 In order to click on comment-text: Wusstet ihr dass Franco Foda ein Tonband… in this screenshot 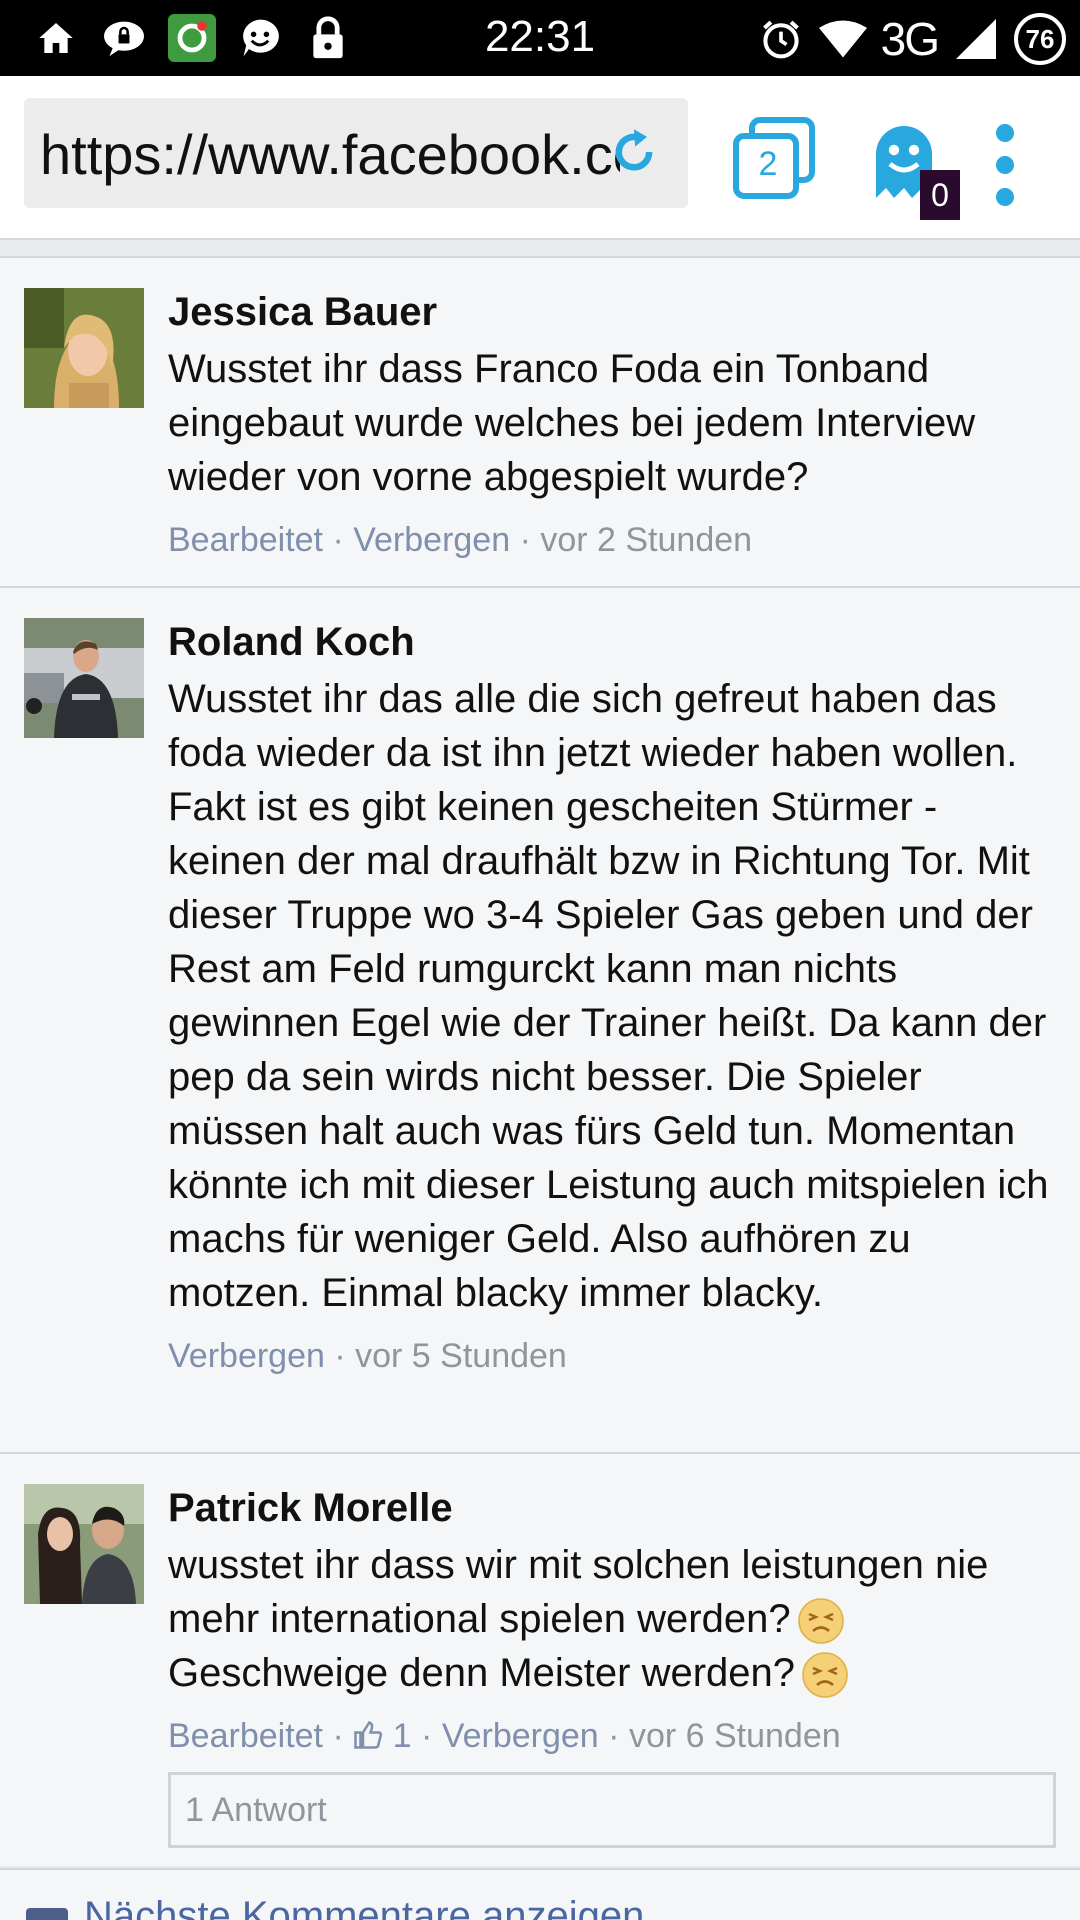, I will do `click(572, 423)`.